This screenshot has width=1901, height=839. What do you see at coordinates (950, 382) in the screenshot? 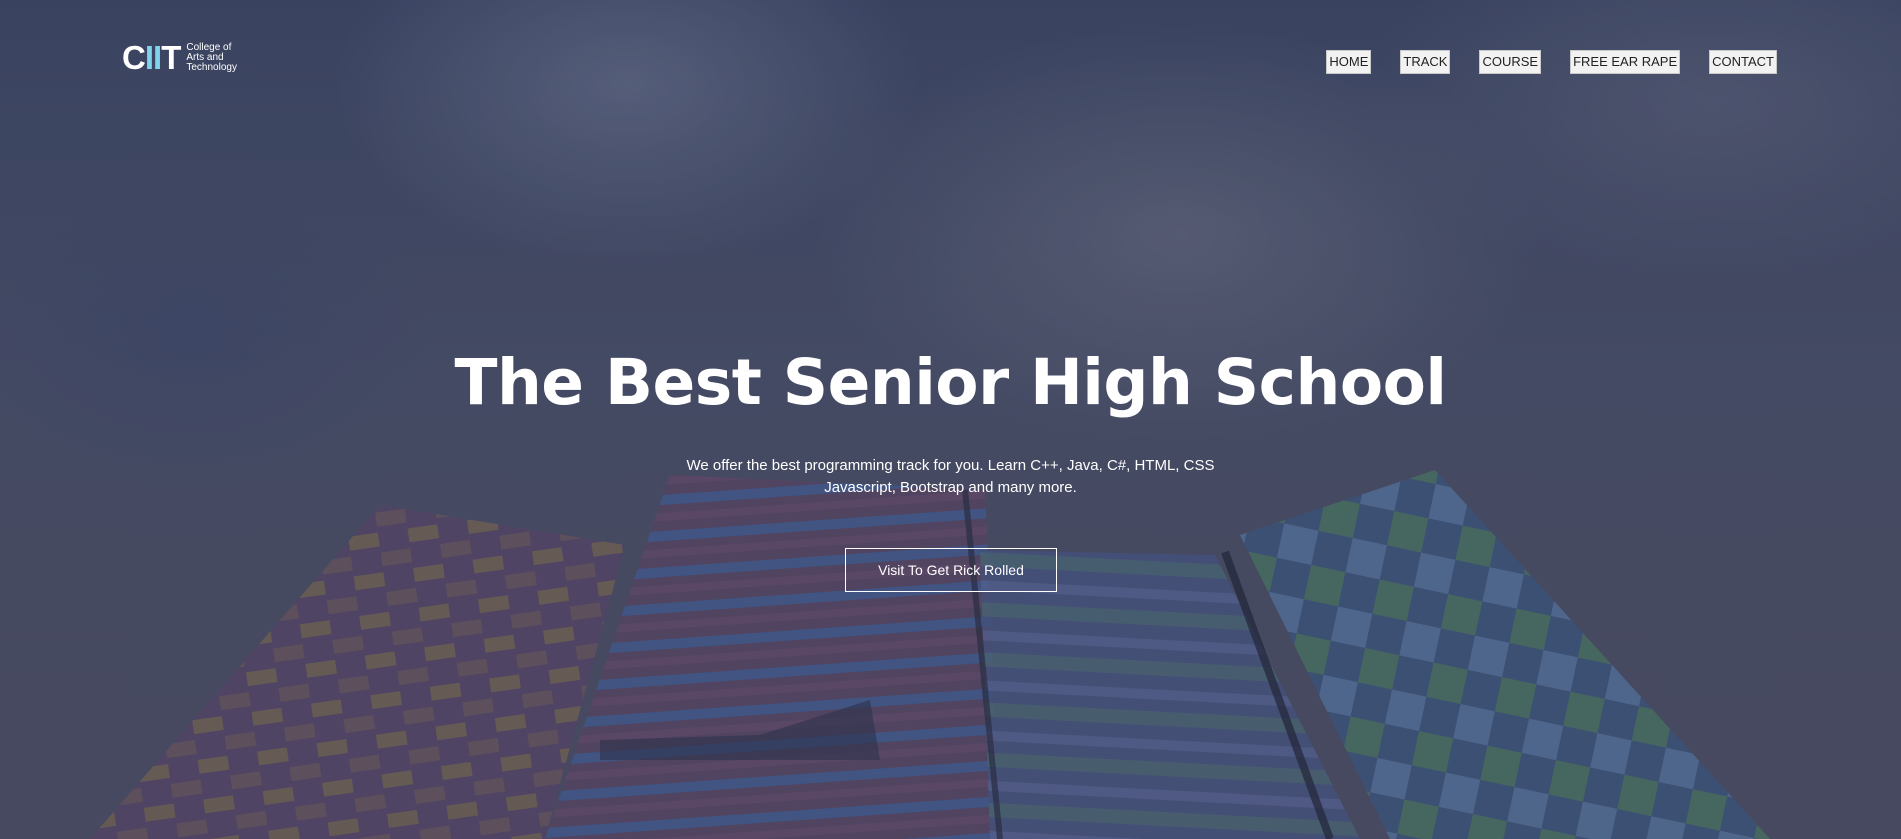
I see `hero-title: The Best Senior High School` at bounding box center [950, 382].